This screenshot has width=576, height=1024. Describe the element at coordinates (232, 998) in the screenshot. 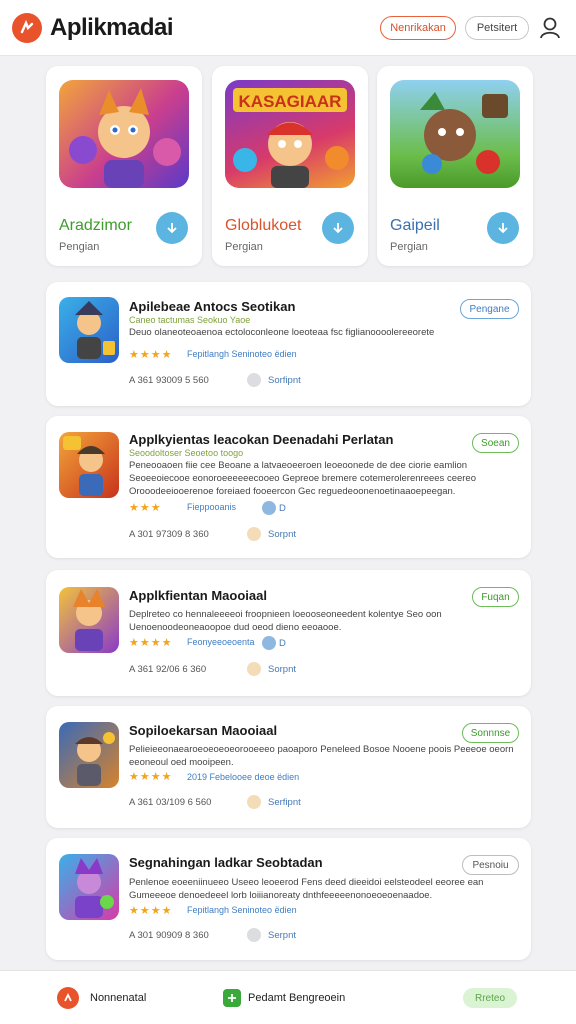

I see `plus-icon` at that location.